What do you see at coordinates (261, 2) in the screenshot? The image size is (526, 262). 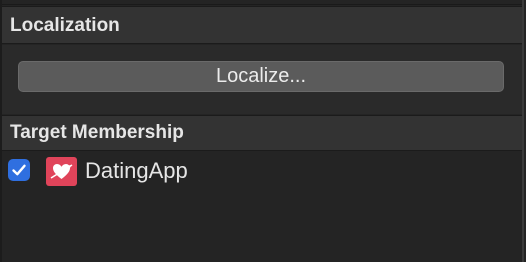 I see `panel-top-divider` at bounding box center [261, 2].